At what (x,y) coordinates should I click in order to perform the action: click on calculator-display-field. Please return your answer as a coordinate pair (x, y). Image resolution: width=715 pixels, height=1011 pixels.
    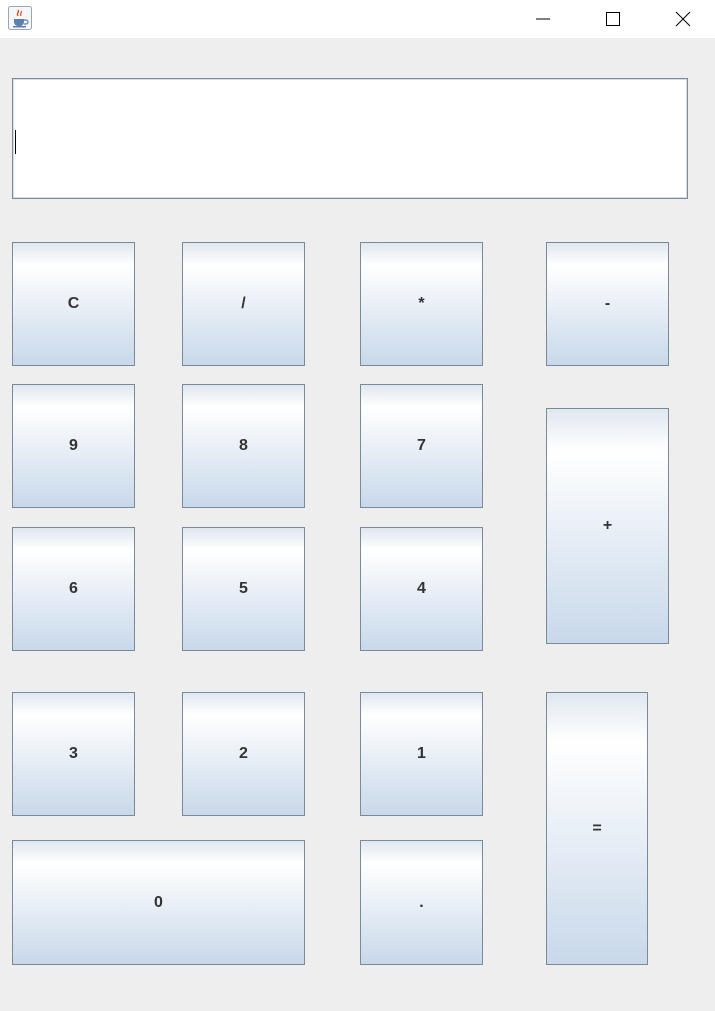
    Looking at the image, I should click on (350, 138).